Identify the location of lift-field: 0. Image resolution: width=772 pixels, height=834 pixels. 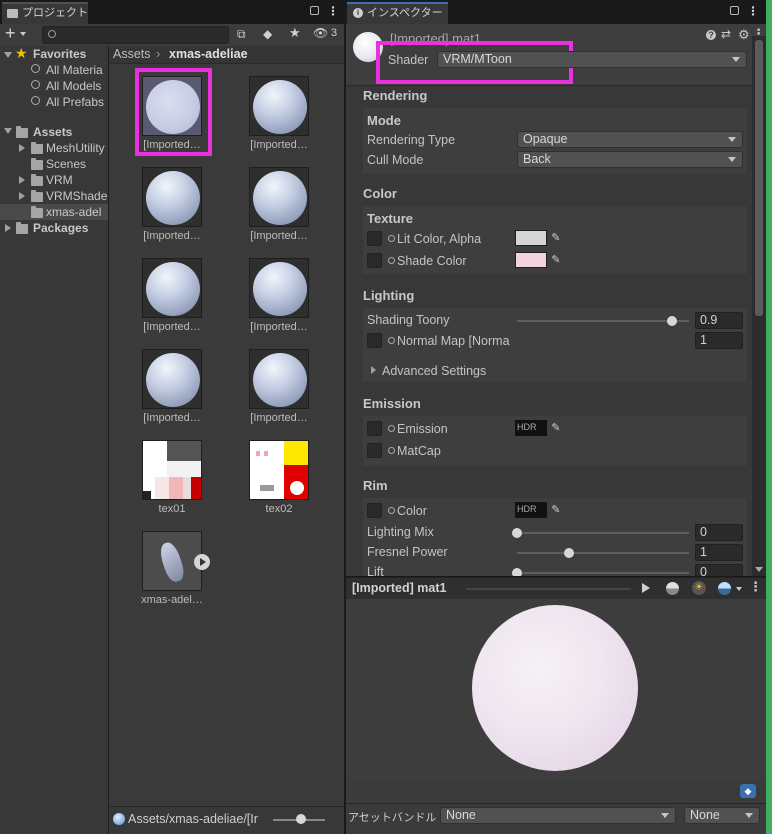
(719, 570).